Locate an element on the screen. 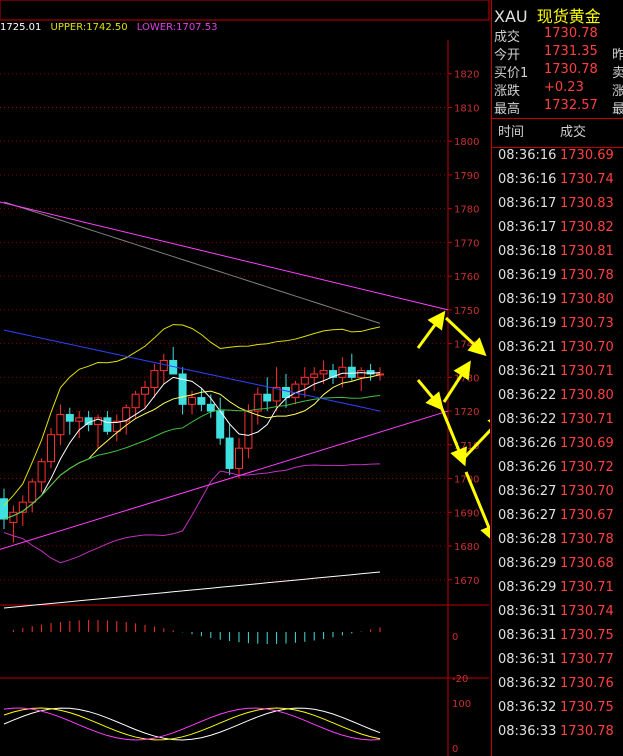 The height and width of the screenshot is (756, 623). quote-value: 1731.35 is located at coordinates (571, 51).